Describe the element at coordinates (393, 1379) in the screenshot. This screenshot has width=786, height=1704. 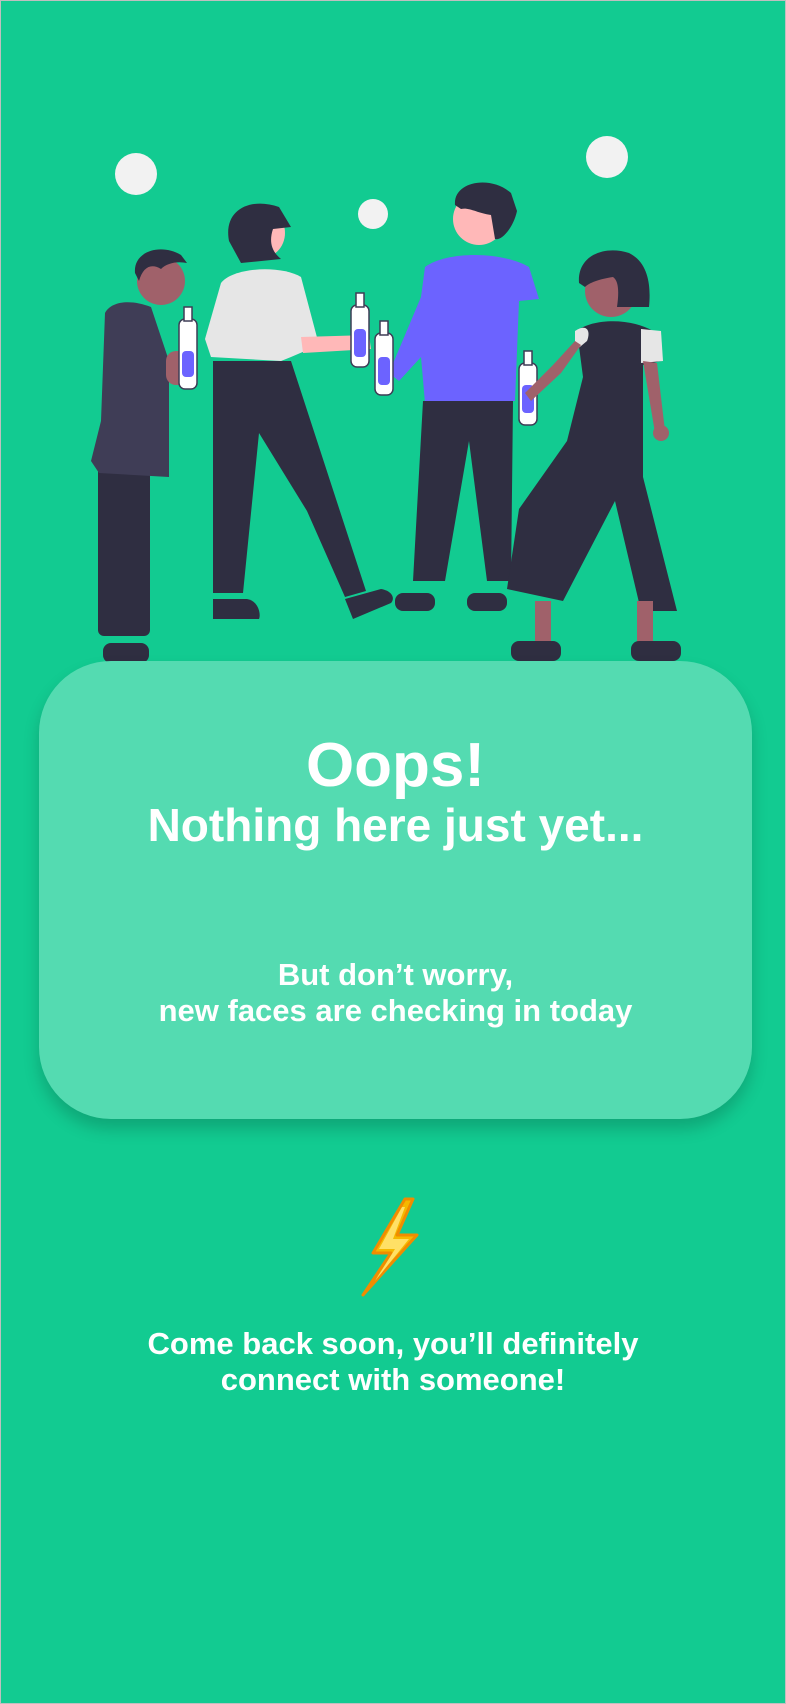
I see `footer-line-2: connect with someone!` at that location.